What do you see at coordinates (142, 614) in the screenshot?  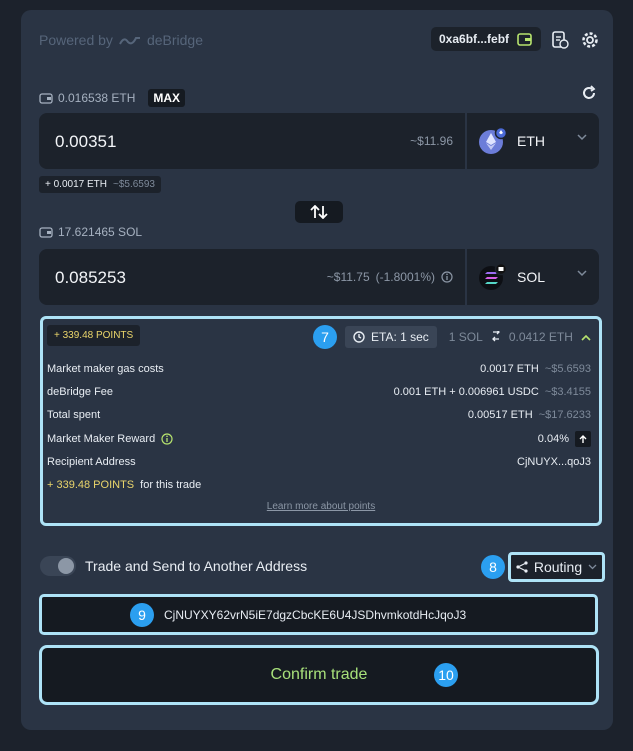 I see `annotation-badge-9: 9` at bounding box center [142, 614].